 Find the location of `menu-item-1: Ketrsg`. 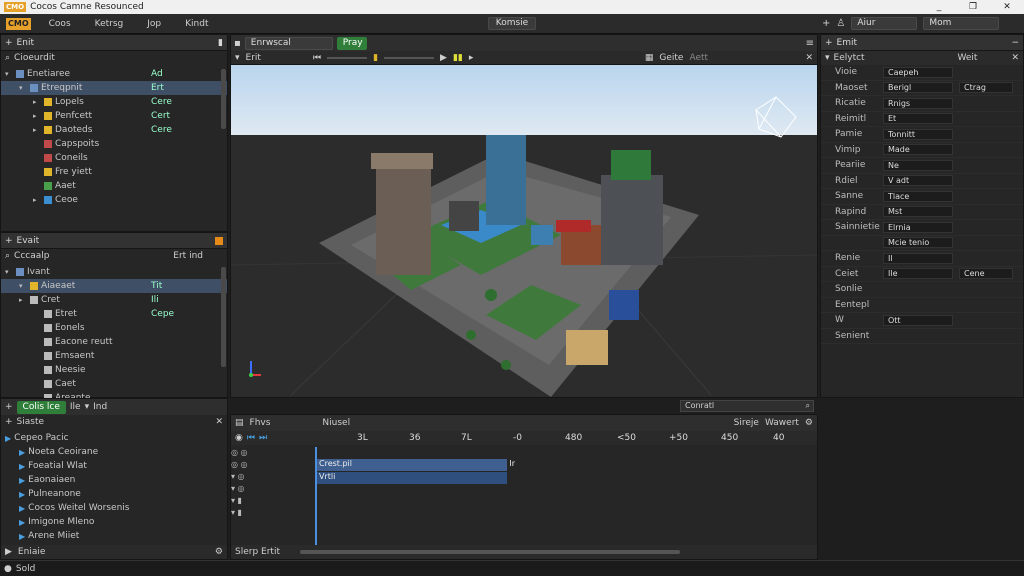

menu-item-1: Ketrsg is located at coordinates (109, 24).